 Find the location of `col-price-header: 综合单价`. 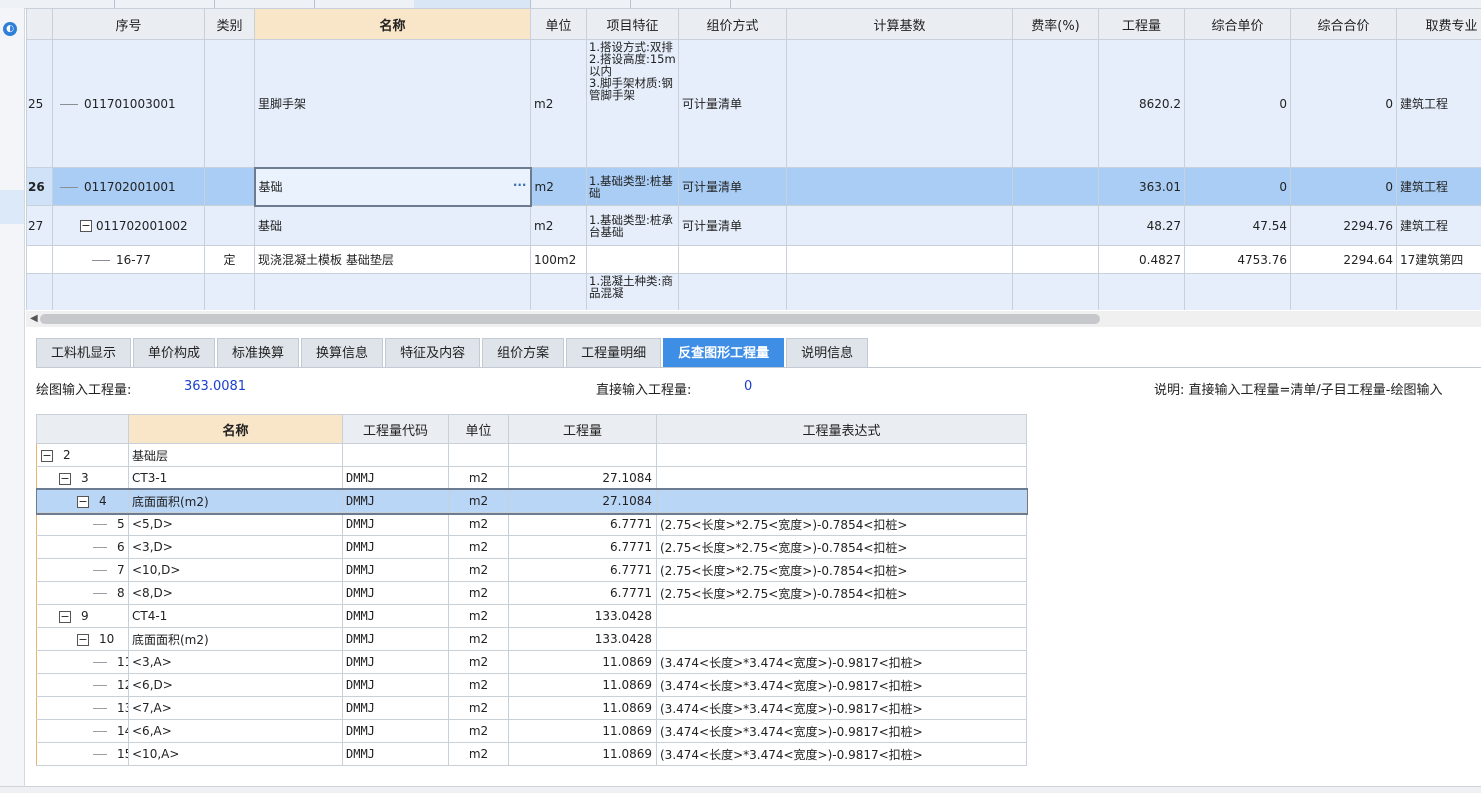

col-price-header: 综合单价 is located at coordinates (1238, 24).